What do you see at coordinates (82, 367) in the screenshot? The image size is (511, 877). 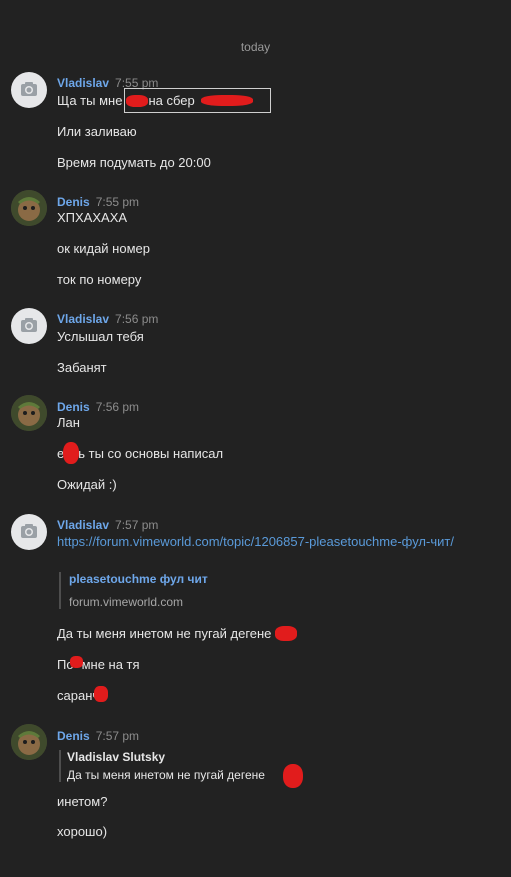 I see `message-text: Забанят` at bounding box center [82, 367].